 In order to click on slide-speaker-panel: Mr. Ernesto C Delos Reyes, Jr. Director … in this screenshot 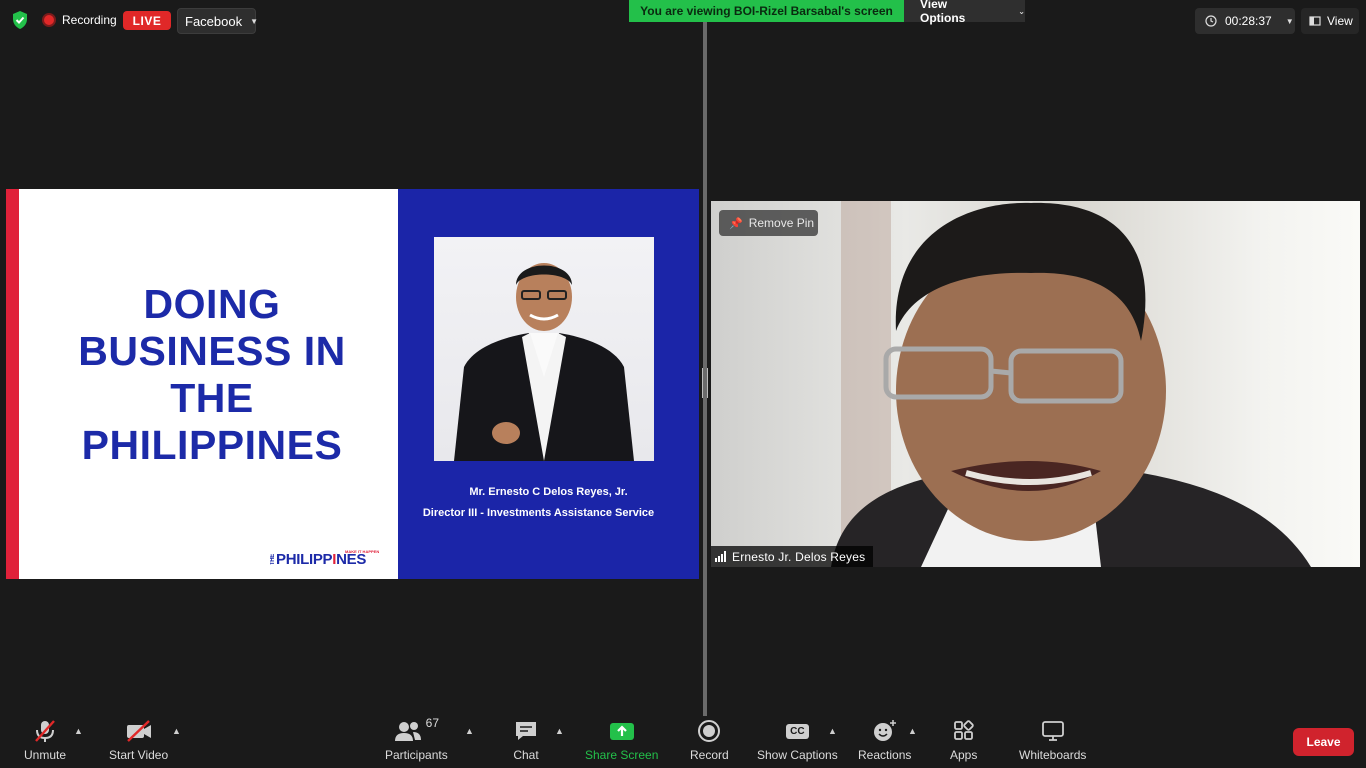, I will do `click(548, 384)`.